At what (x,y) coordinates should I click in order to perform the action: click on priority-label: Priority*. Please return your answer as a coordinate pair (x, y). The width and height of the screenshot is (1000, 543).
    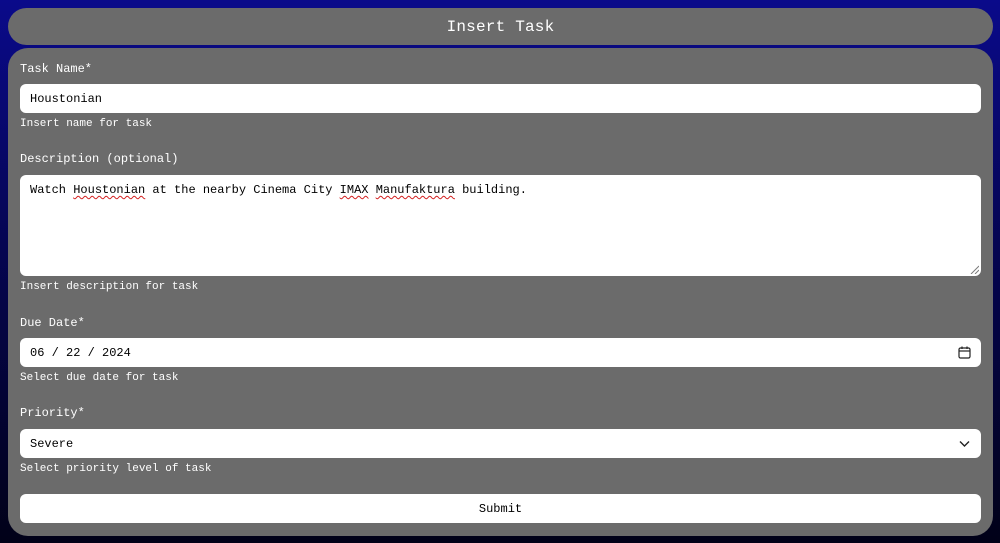
    Looking at the image, I should click on (52, 413).